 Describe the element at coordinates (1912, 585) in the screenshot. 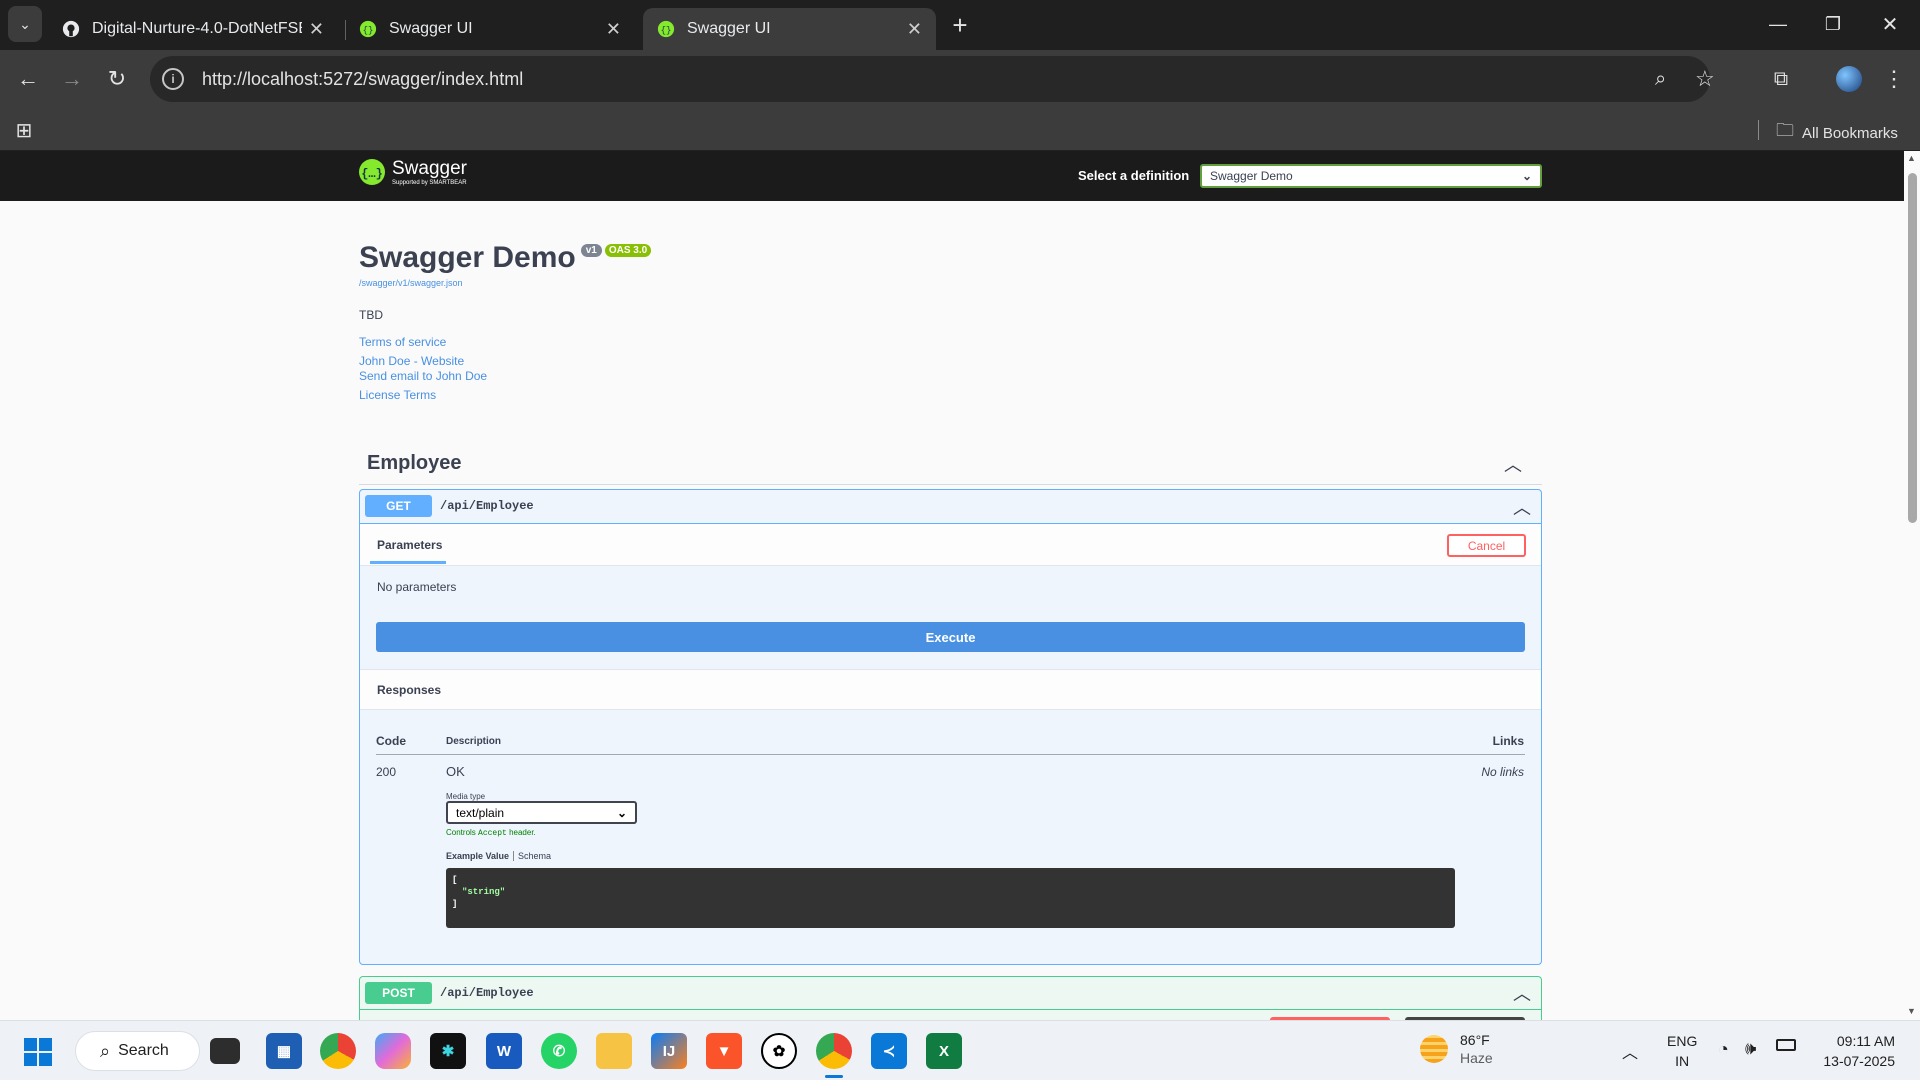

I see `page-scrollbar: ▲ ▼` at that location.